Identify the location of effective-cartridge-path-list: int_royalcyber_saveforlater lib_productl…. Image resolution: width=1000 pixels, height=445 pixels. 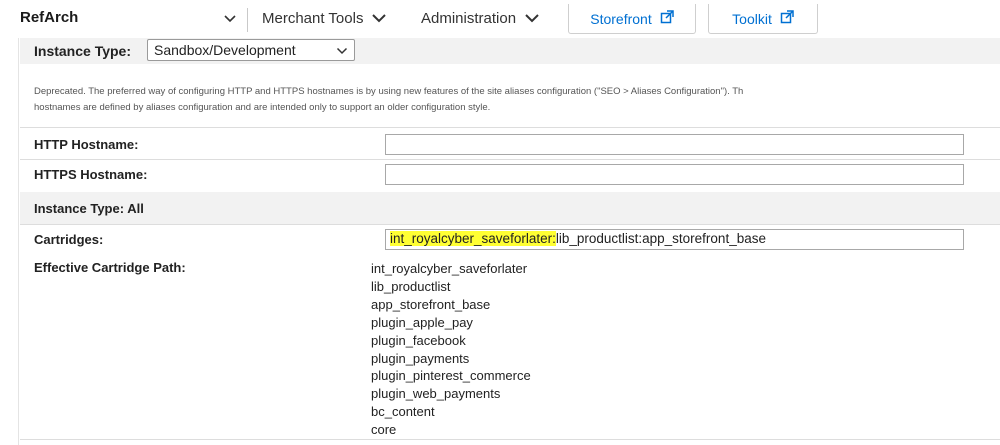
(451, 349).